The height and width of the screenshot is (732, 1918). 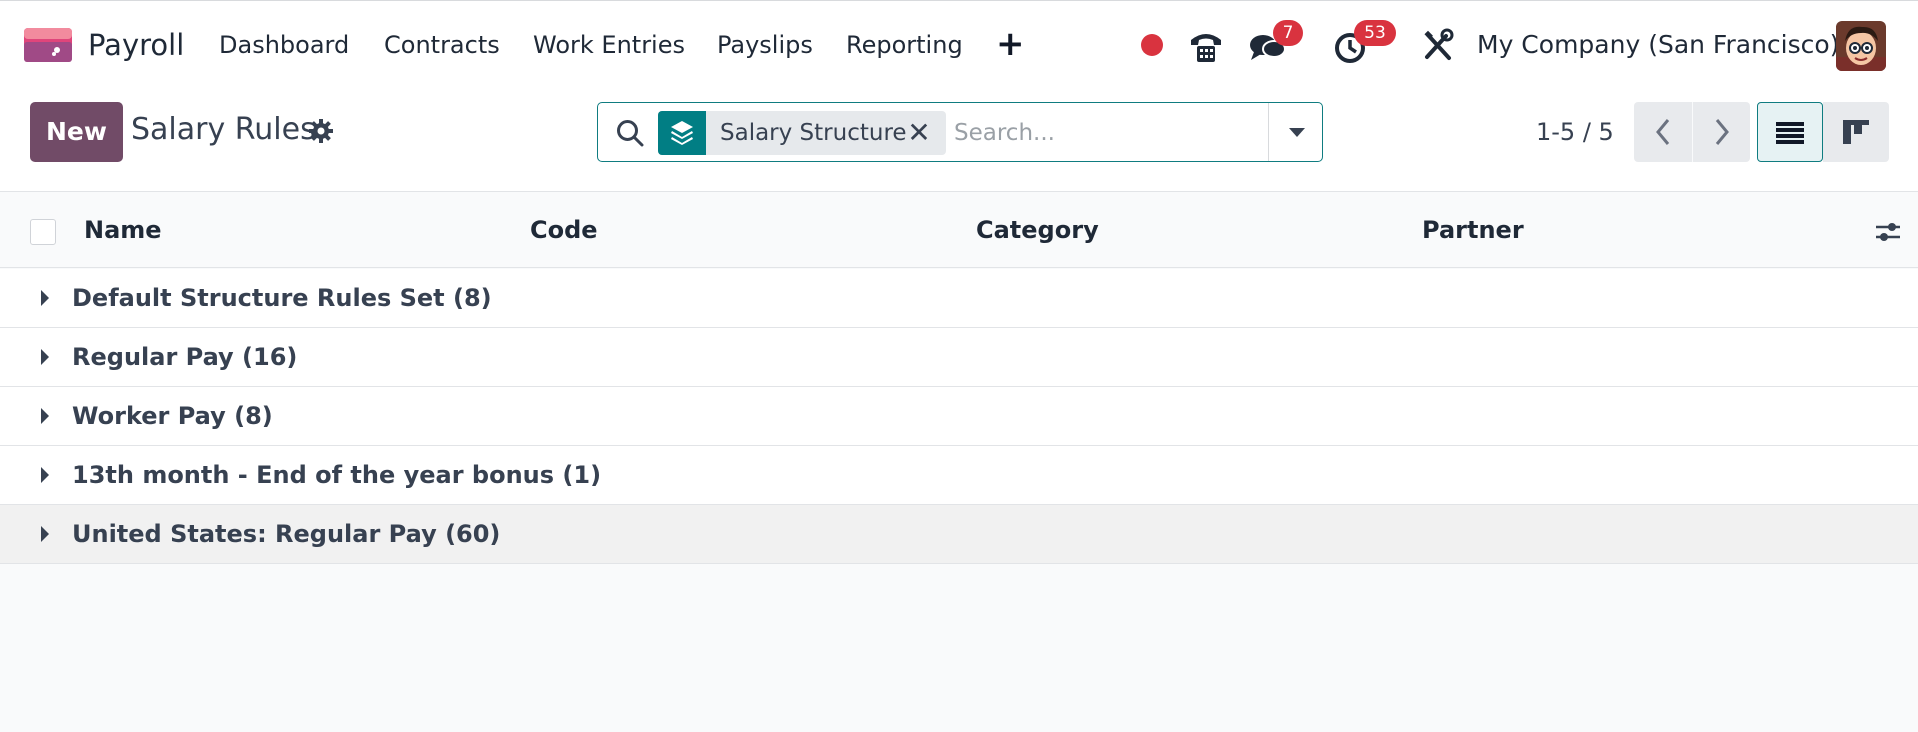 What do you see at coordinates (1790, 132) in the screenshot?
I see `list-view-button` at bounding box center [1790, 132].